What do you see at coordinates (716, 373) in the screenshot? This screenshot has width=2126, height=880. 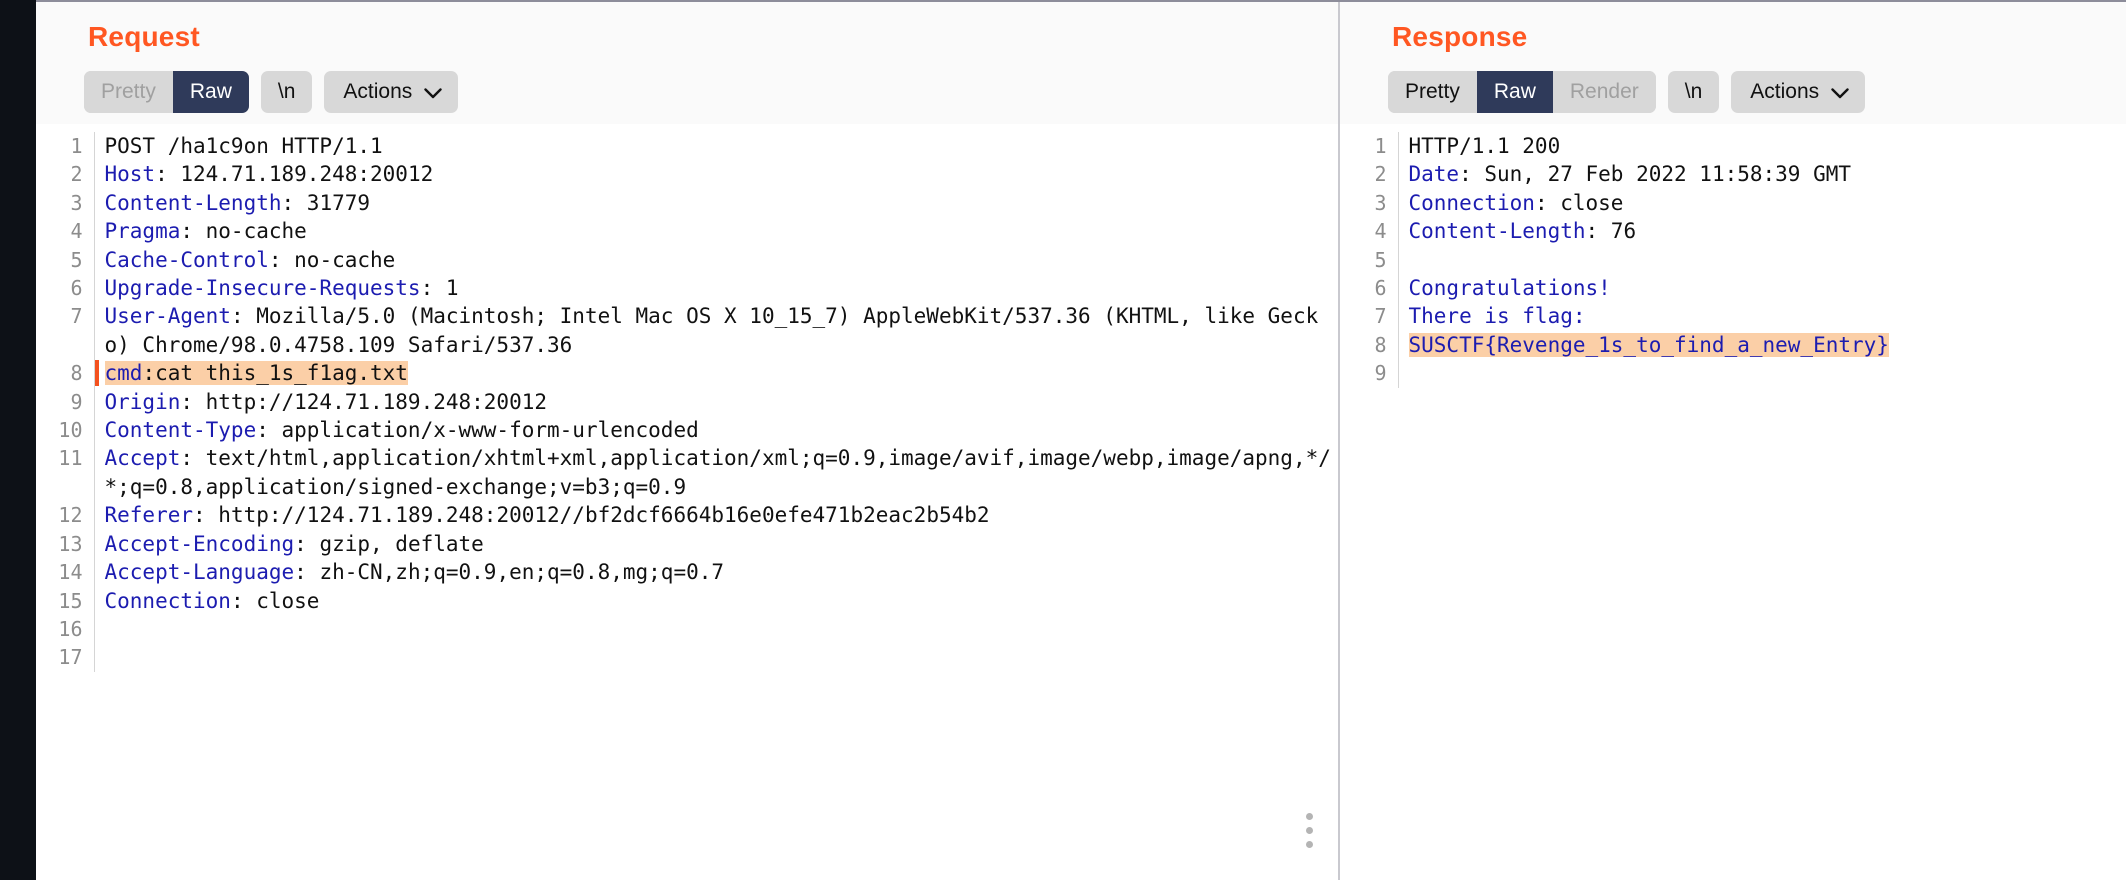 I see `code-line-content: cmd:cat this_1s_f1ag.txt` at bounding box center [716, 373].